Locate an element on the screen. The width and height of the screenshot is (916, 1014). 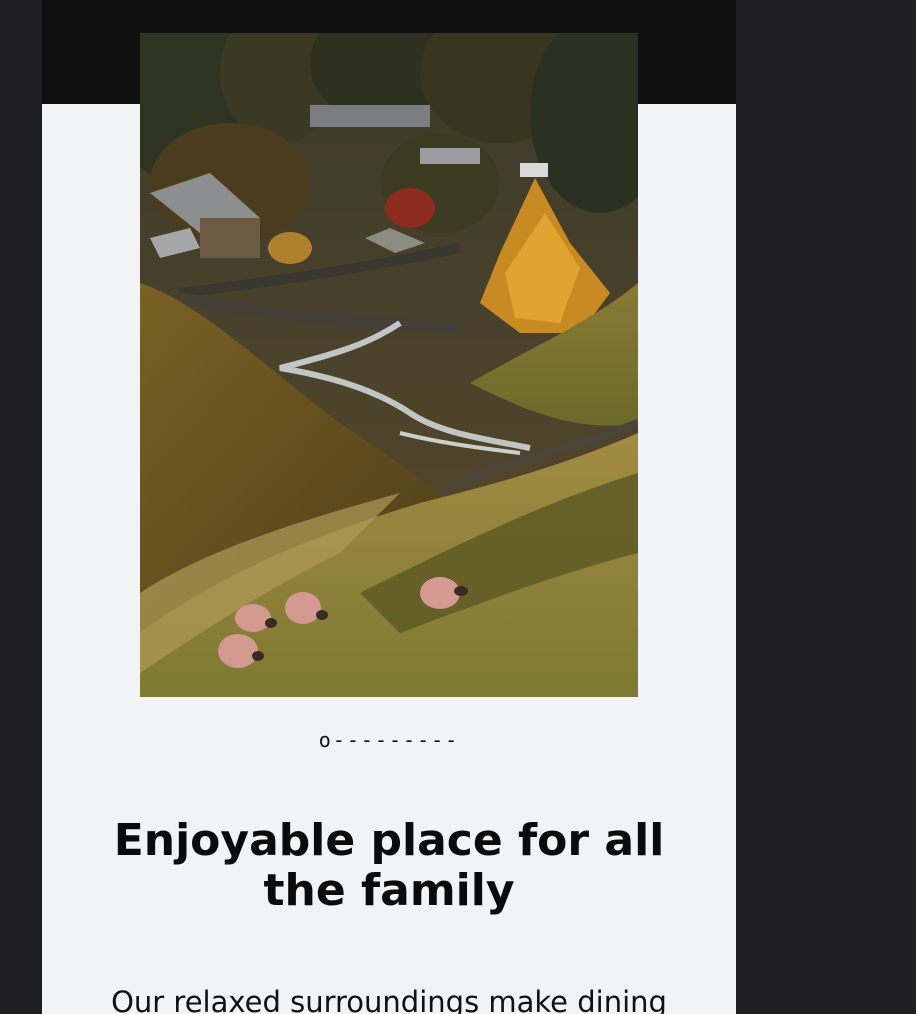
section-headline: Enjoyable place for all the family is located at coordinates (389, 865).